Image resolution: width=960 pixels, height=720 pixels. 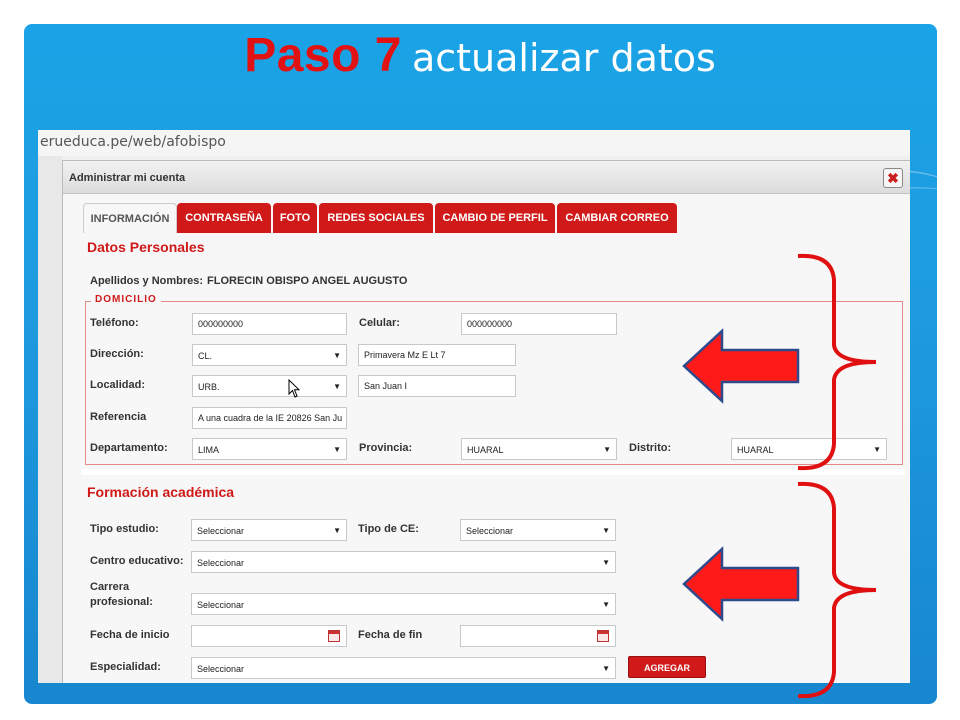 I want to click on slide-title-step: Paso 7, so click(x=323, y=55).